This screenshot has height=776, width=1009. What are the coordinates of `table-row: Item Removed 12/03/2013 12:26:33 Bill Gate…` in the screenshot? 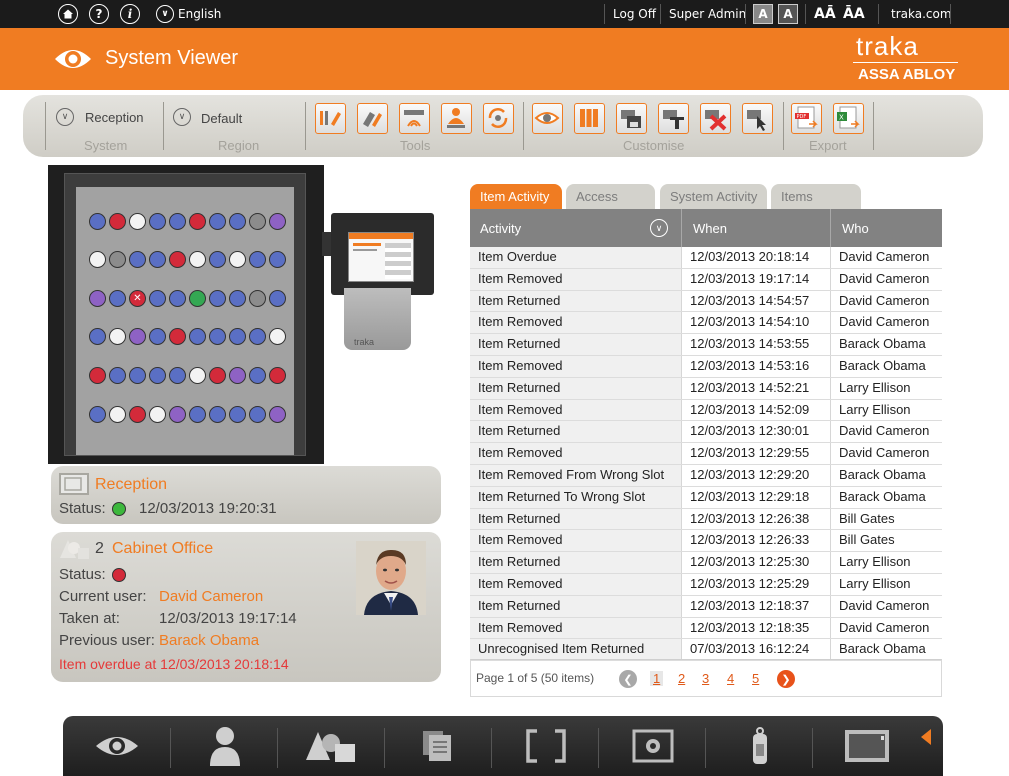 It's located at (706, 541).